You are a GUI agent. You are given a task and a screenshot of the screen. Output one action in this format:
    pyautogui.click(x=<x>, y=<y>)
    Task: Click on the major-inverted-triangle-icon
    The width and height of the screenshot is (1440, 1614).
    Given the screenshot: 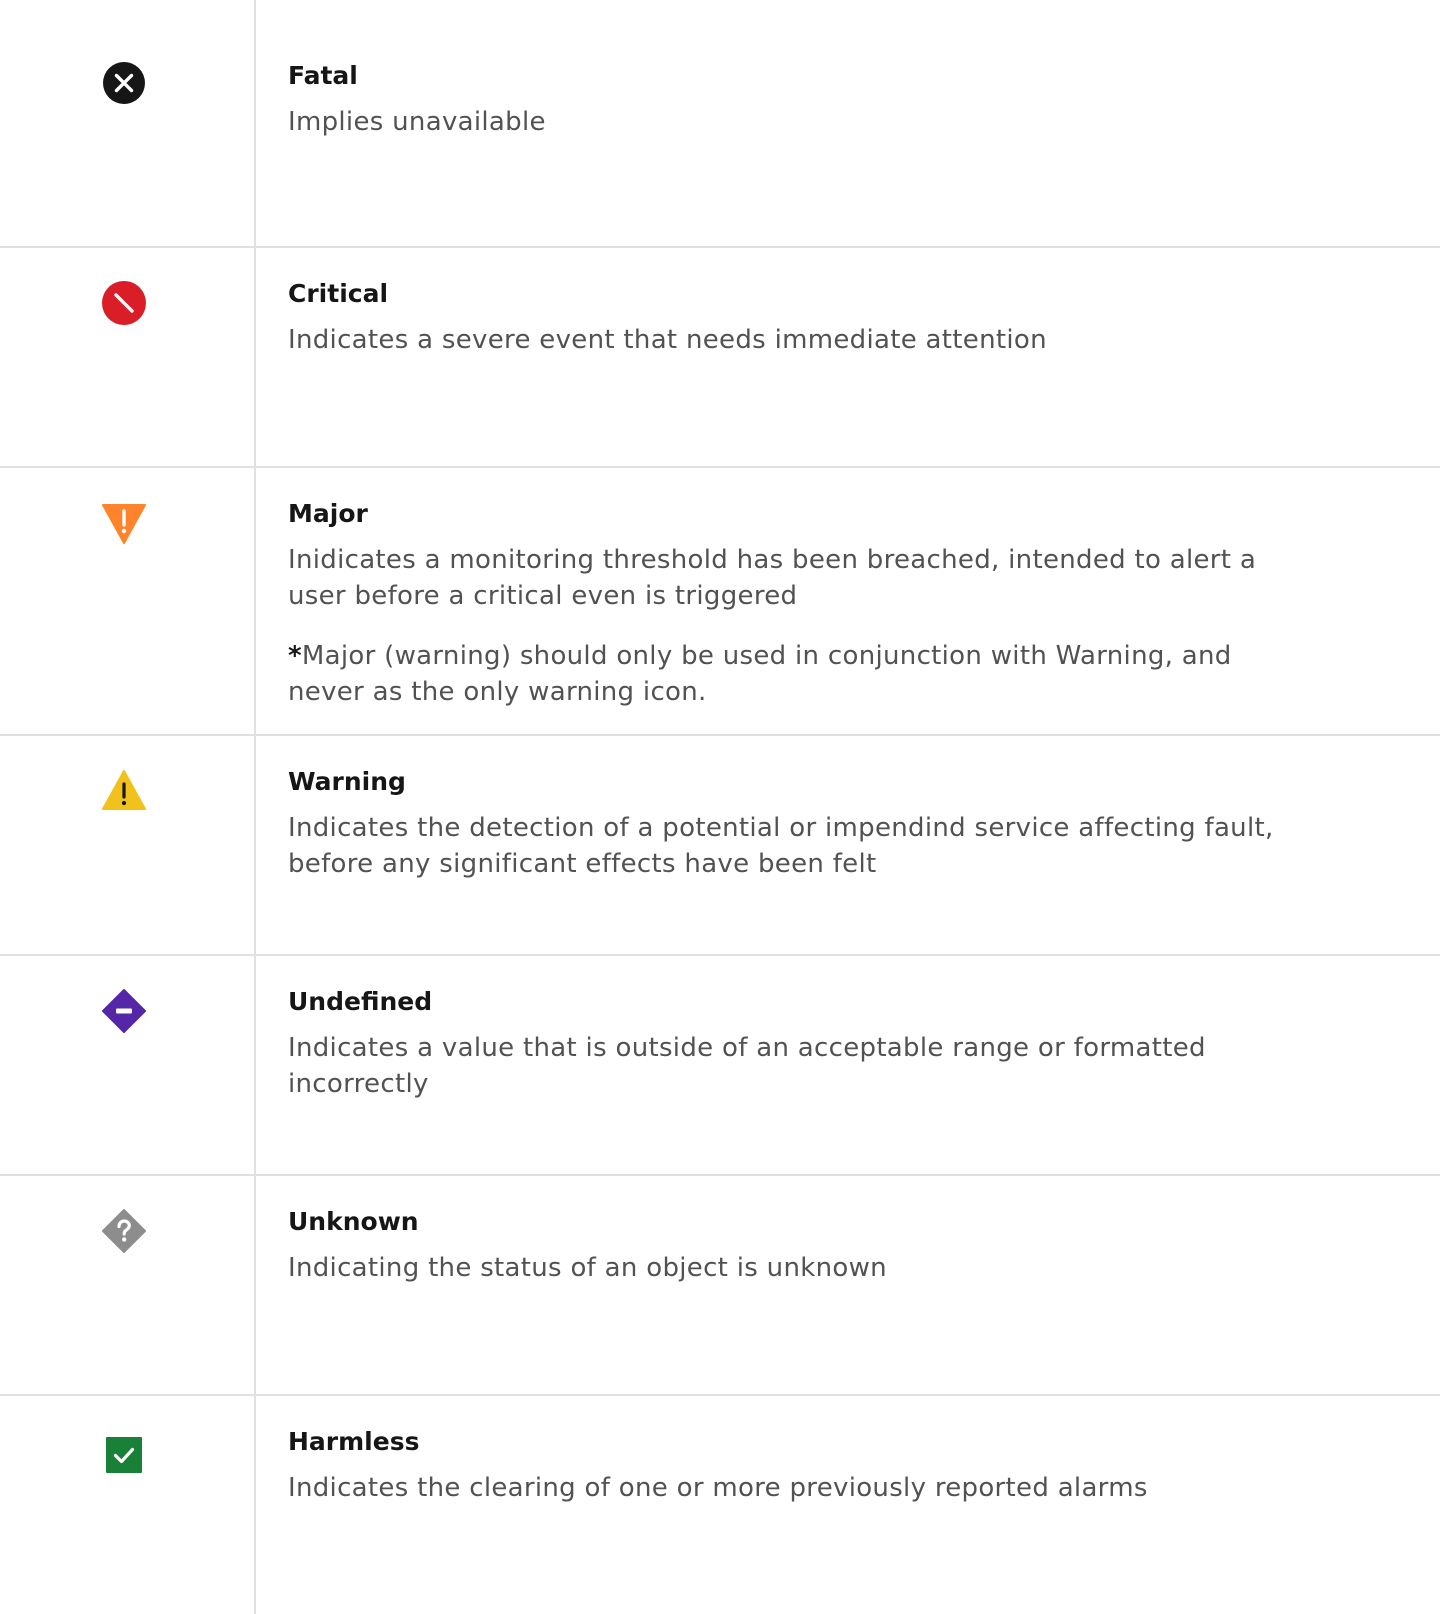 What is the action you would take?
    pyautogui.click(x=124, y=523)
    